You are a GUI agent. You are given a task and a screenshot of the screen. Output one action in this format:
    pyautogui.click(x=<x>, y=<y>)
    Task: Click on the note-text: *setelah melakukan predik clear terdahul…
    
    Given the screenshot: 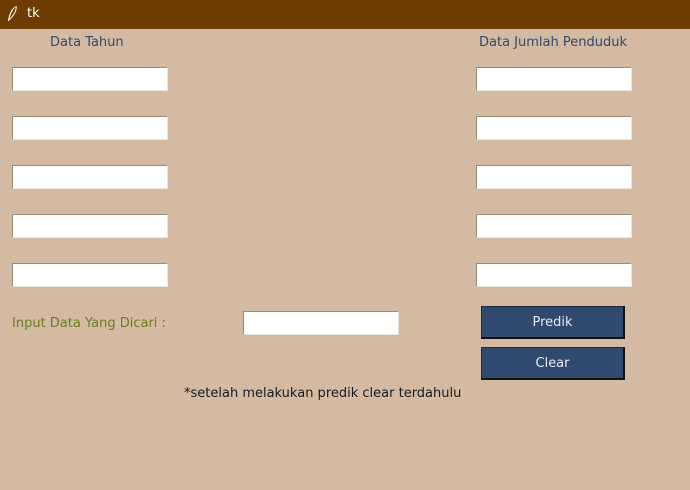 What is the action you would take?
    pyautogui.click(x=323, y=393)
    